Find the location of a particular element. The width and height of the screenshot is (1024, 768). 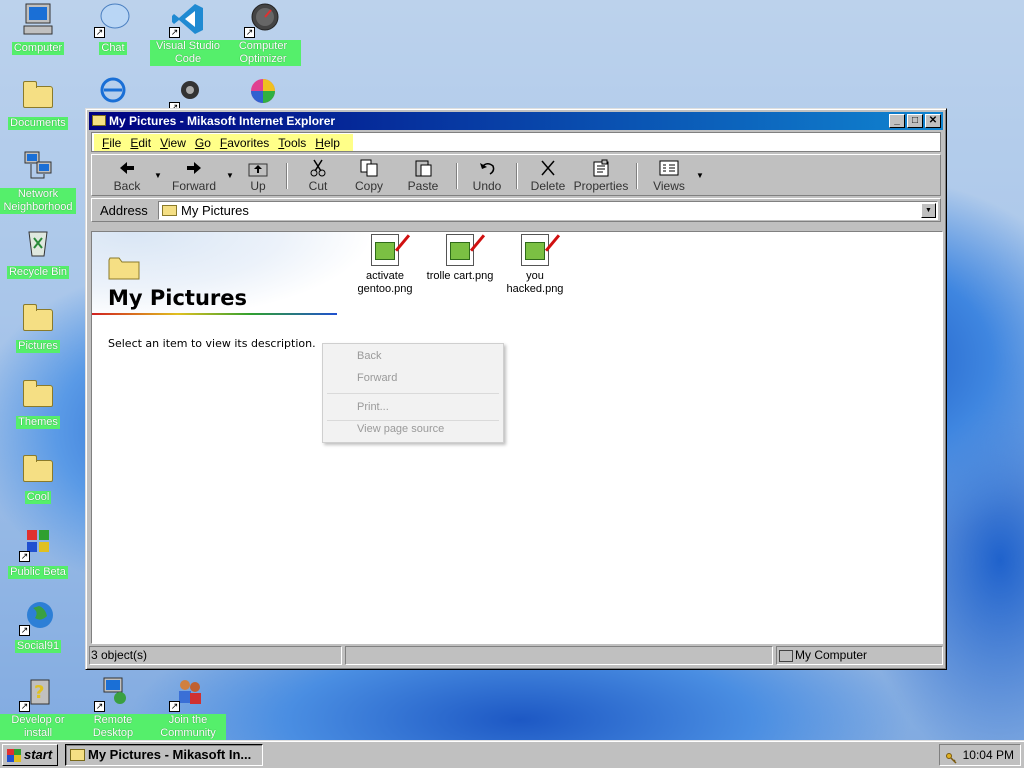

desktop-icon-label: Social91 is located at coordinates (38, 646).